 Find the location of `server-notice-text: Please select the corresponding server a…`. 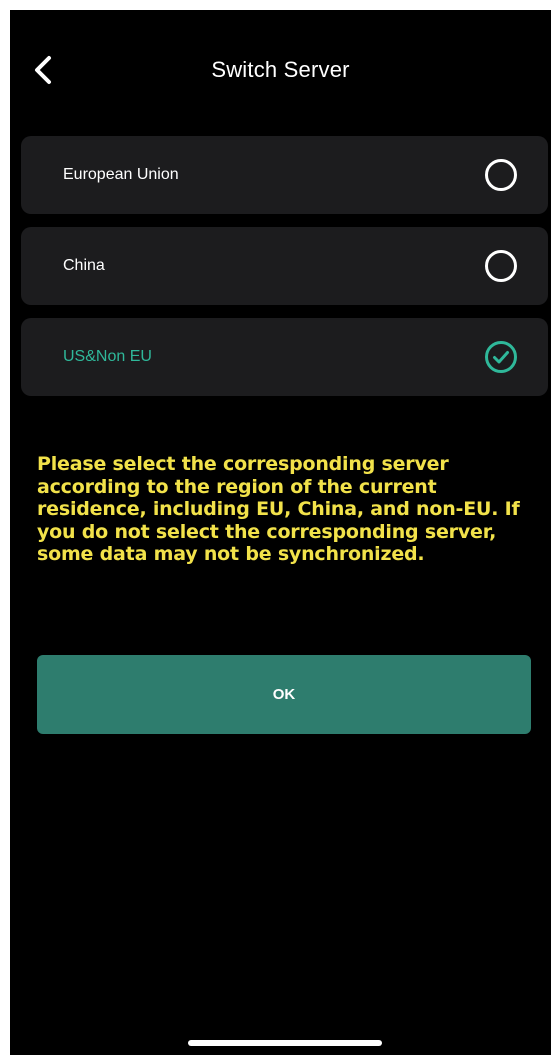

server-notice-text: Please select the corresponding server a… is located at coordinates (278, 509).